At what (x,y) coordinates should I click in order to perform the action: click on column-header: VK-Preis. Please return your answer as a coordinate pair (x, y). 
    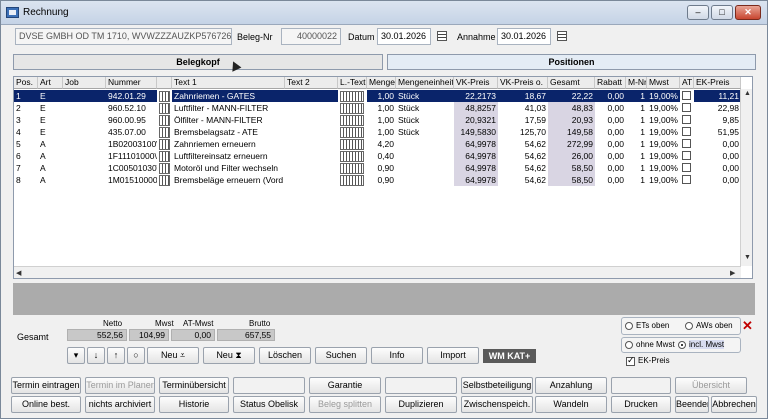
    Looking at the image, I should click on (476, 83).